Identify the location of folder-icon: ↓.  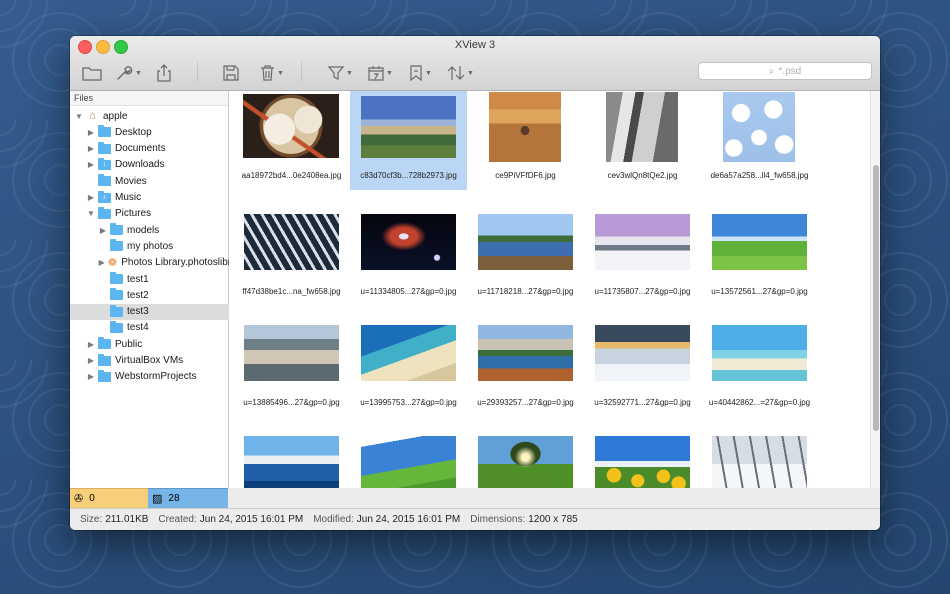
(104, 163).